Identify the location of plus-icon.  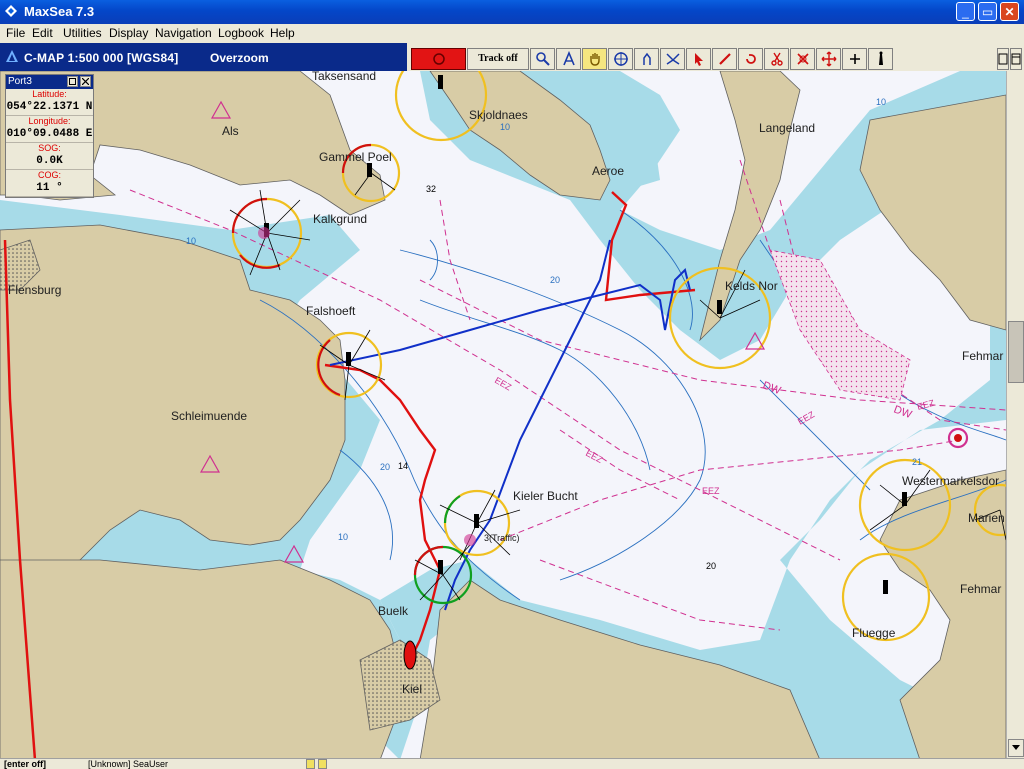
(854, 59).